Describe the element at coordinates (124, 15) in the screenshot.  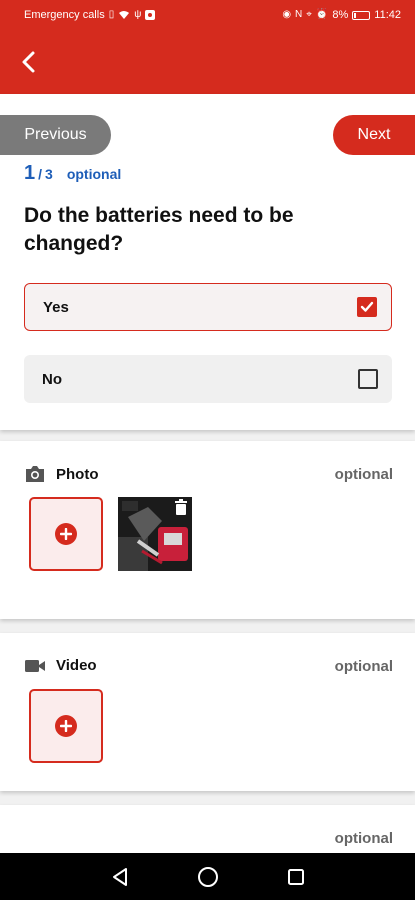
I see `wifi-icon` at that location.